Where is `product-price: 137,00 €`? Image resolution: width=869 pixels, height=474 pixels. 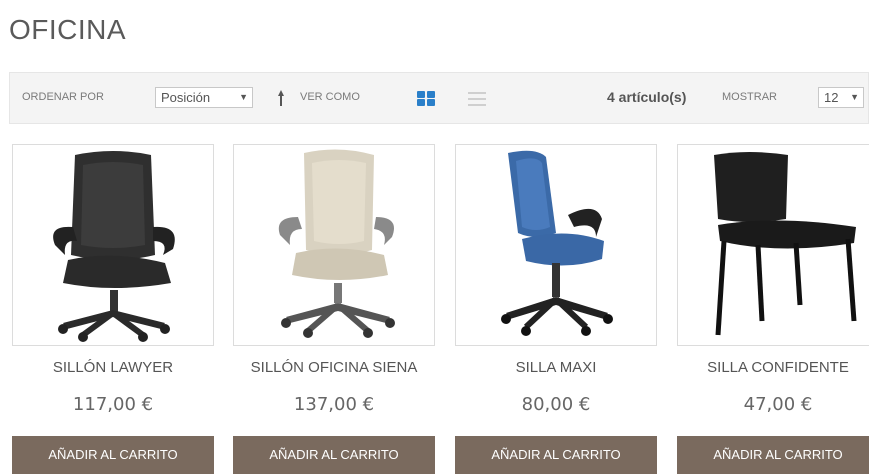 product-price: 137,00 € is located at coordinates (334, 404).